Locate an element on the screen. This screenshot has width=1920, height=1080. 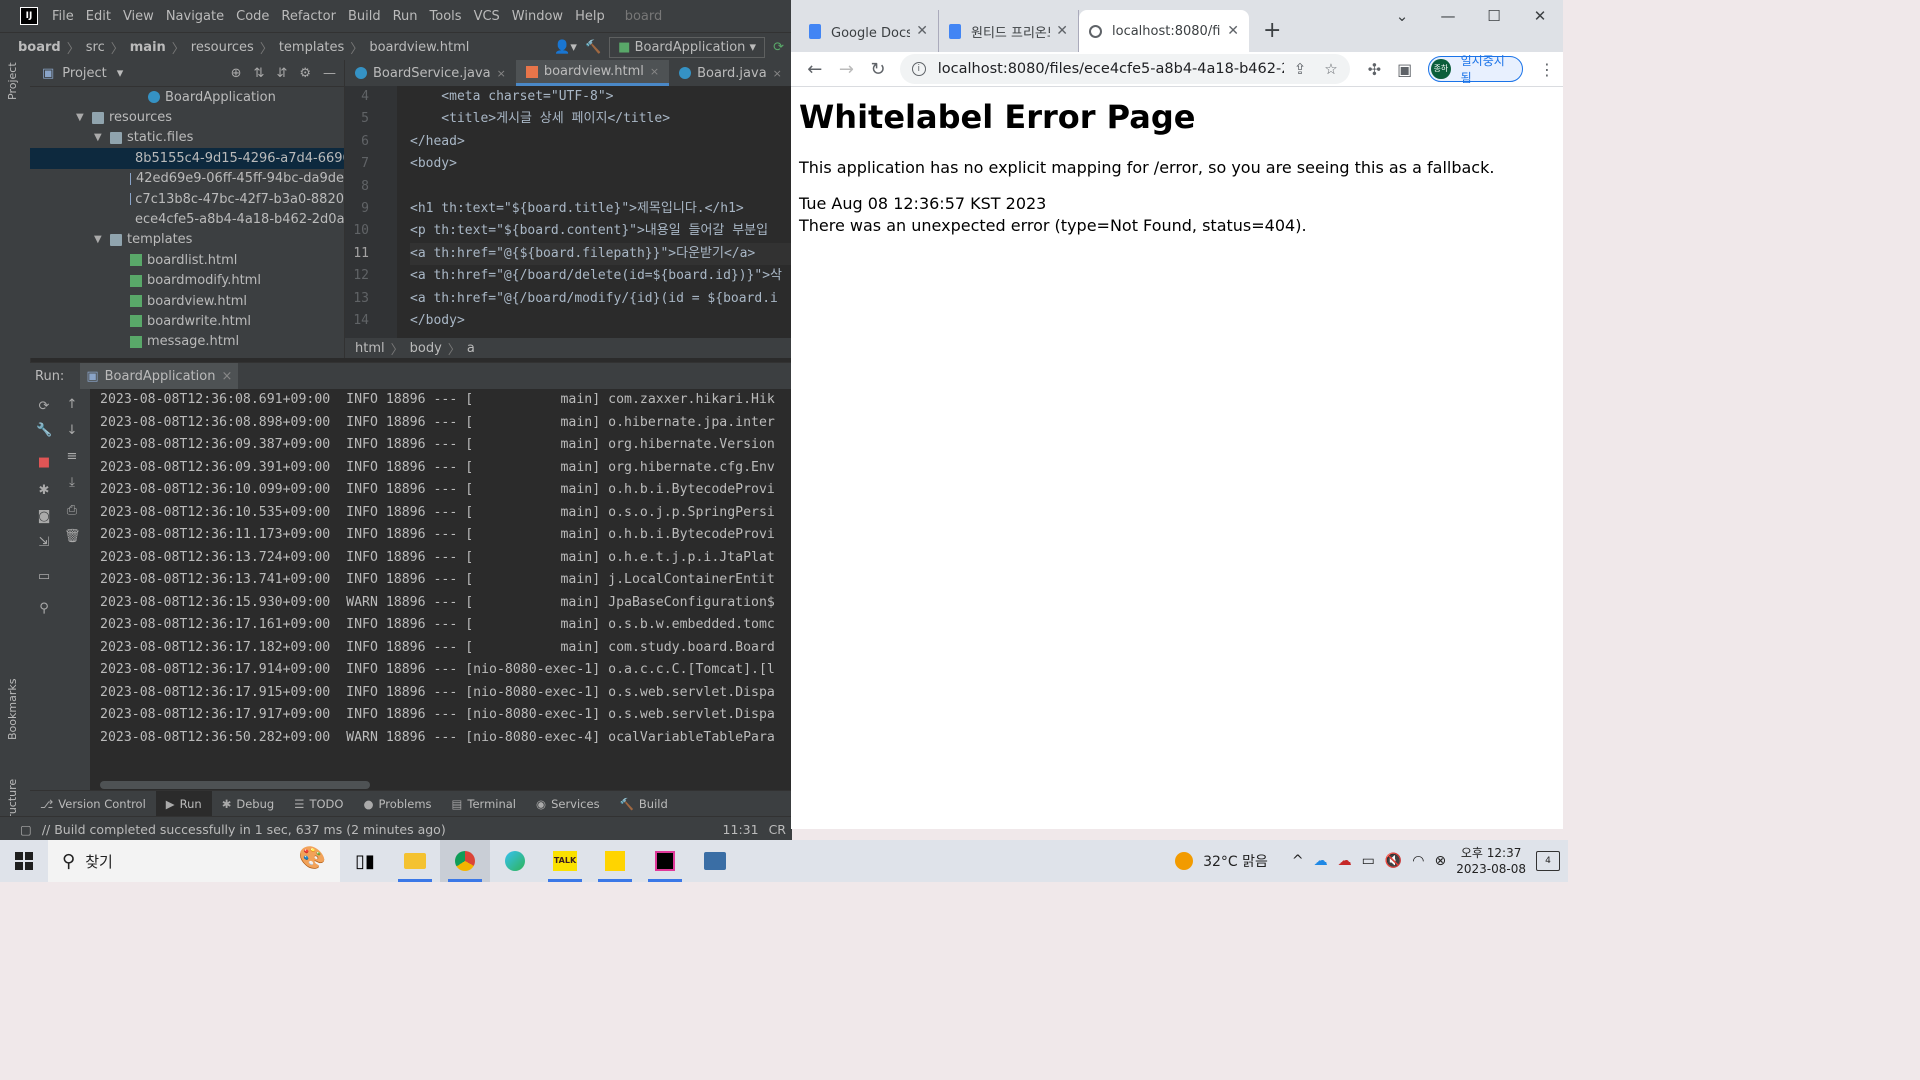
forward-button: → is located at coordinates (847, 69).